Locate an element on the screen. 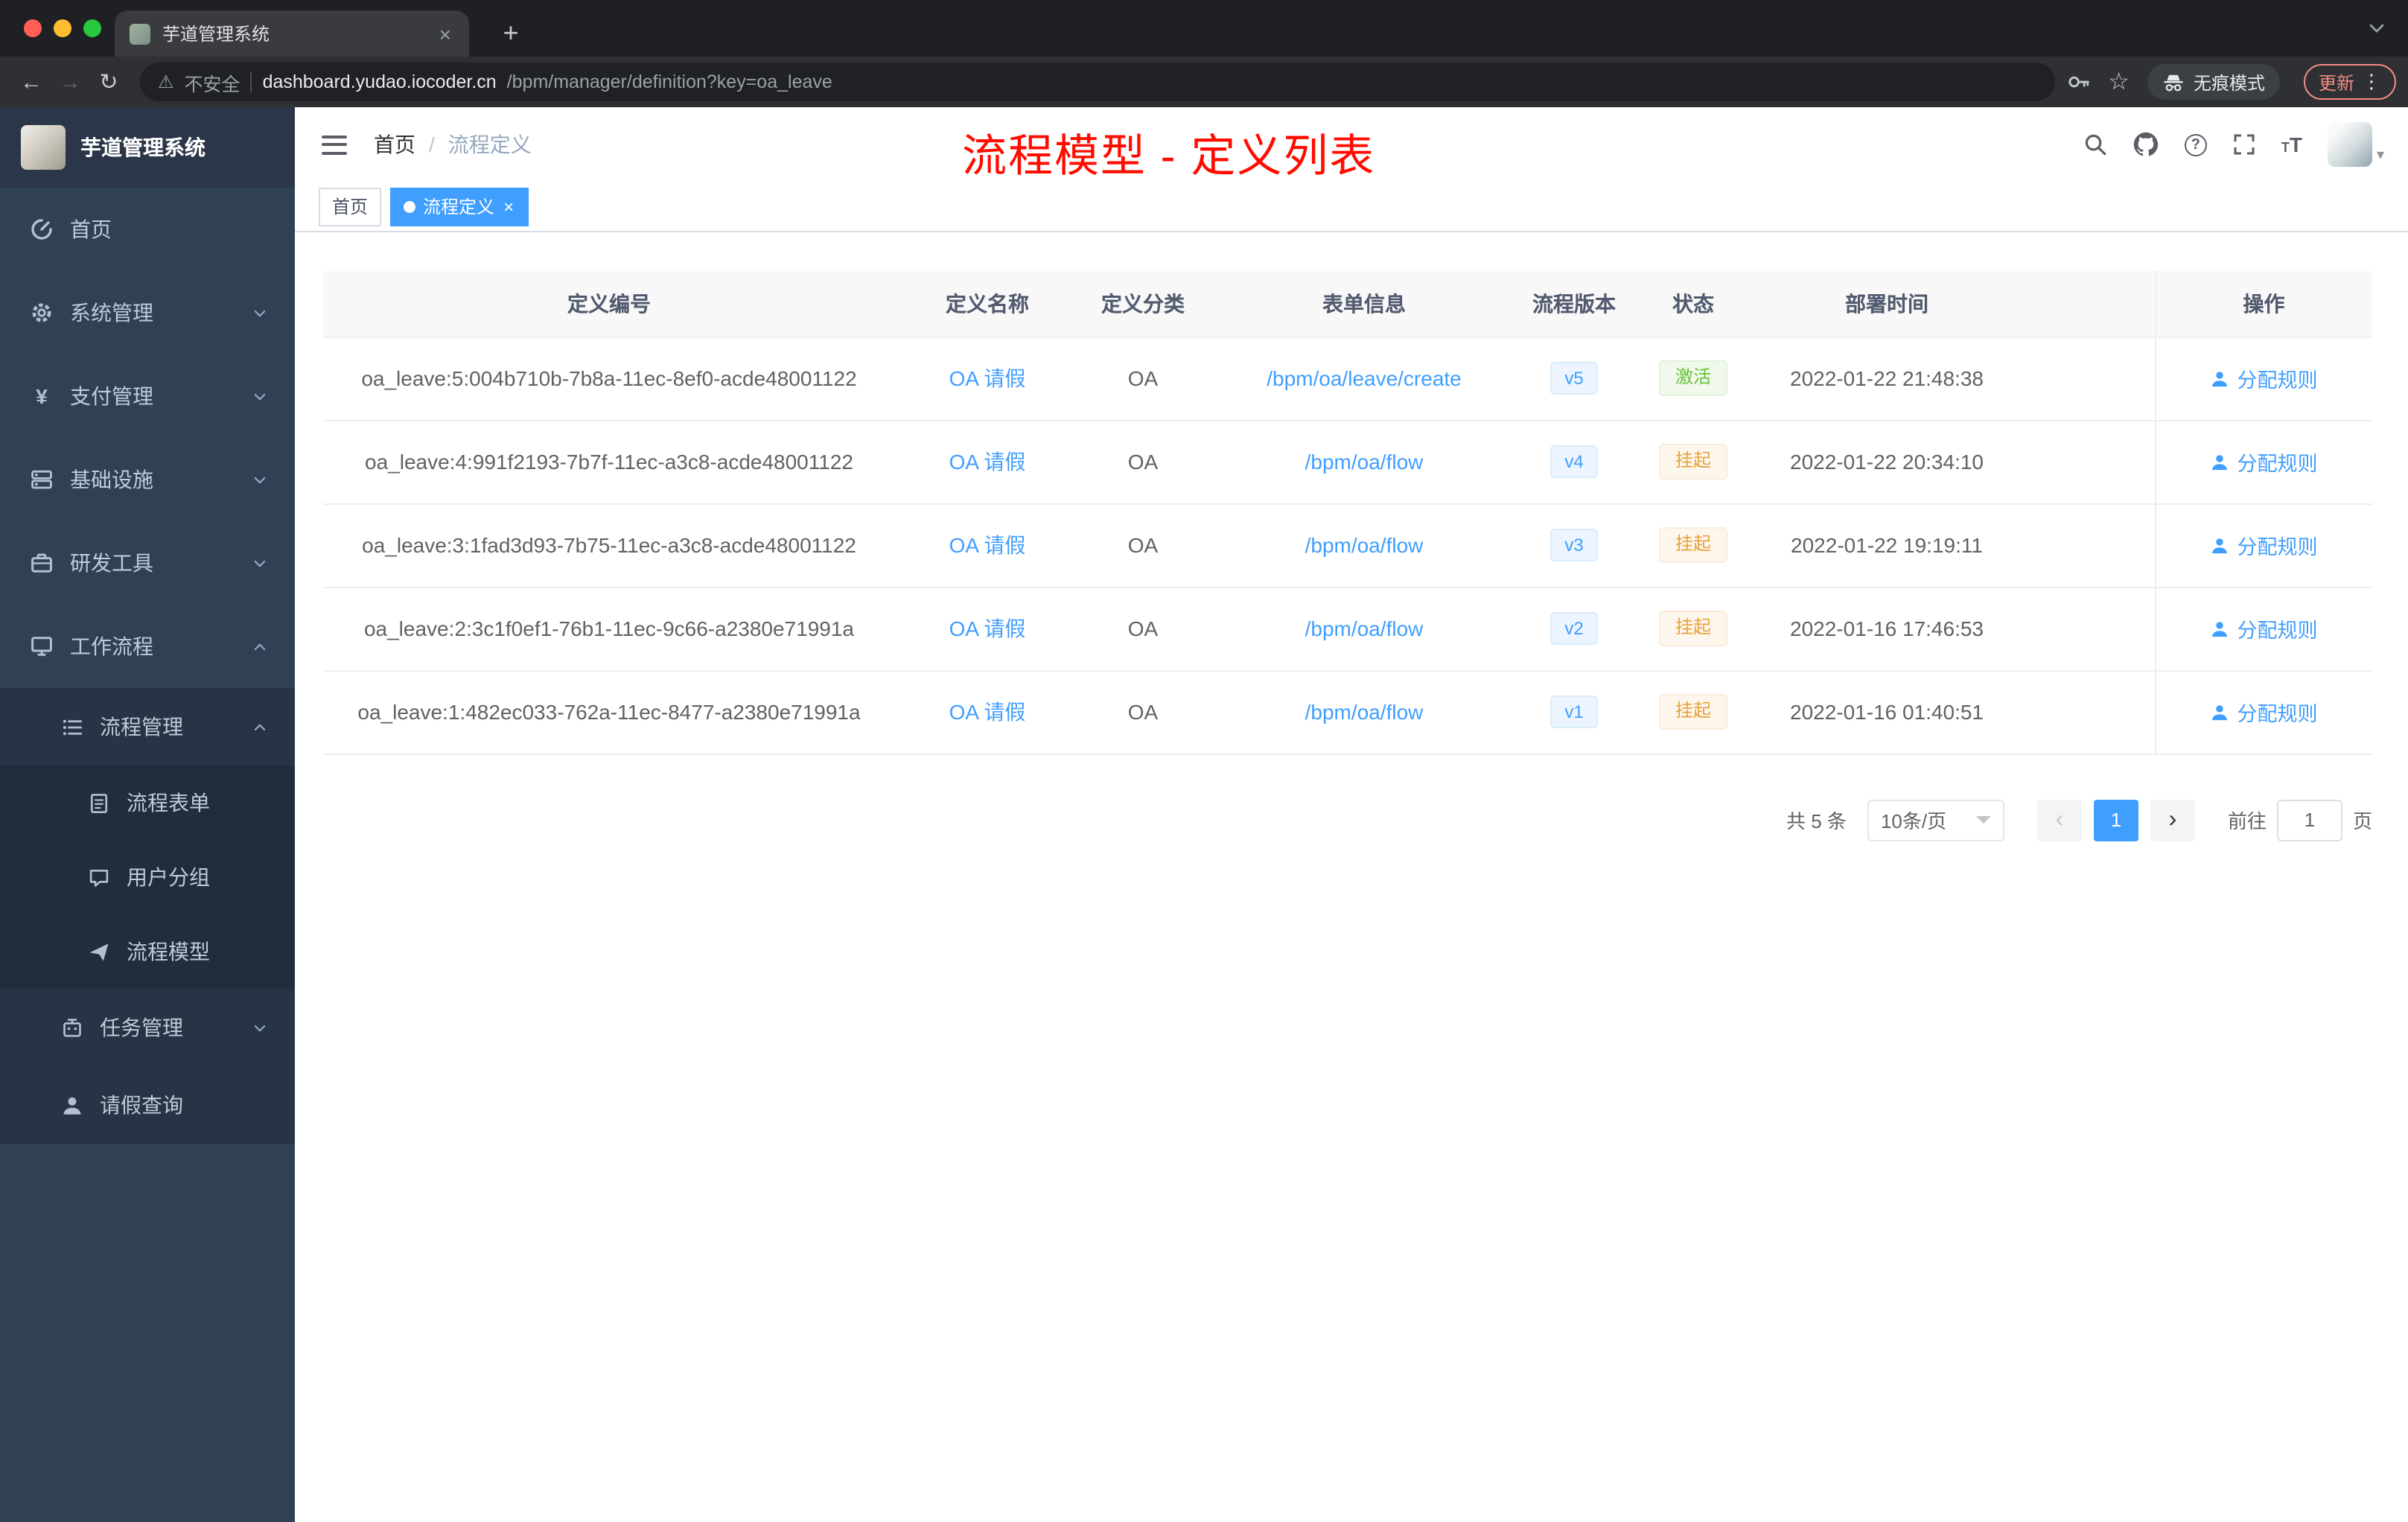 The image size is (2408, 1522). sidebar-item-workflow: 工作流程 is located at coordinates (147, 646).